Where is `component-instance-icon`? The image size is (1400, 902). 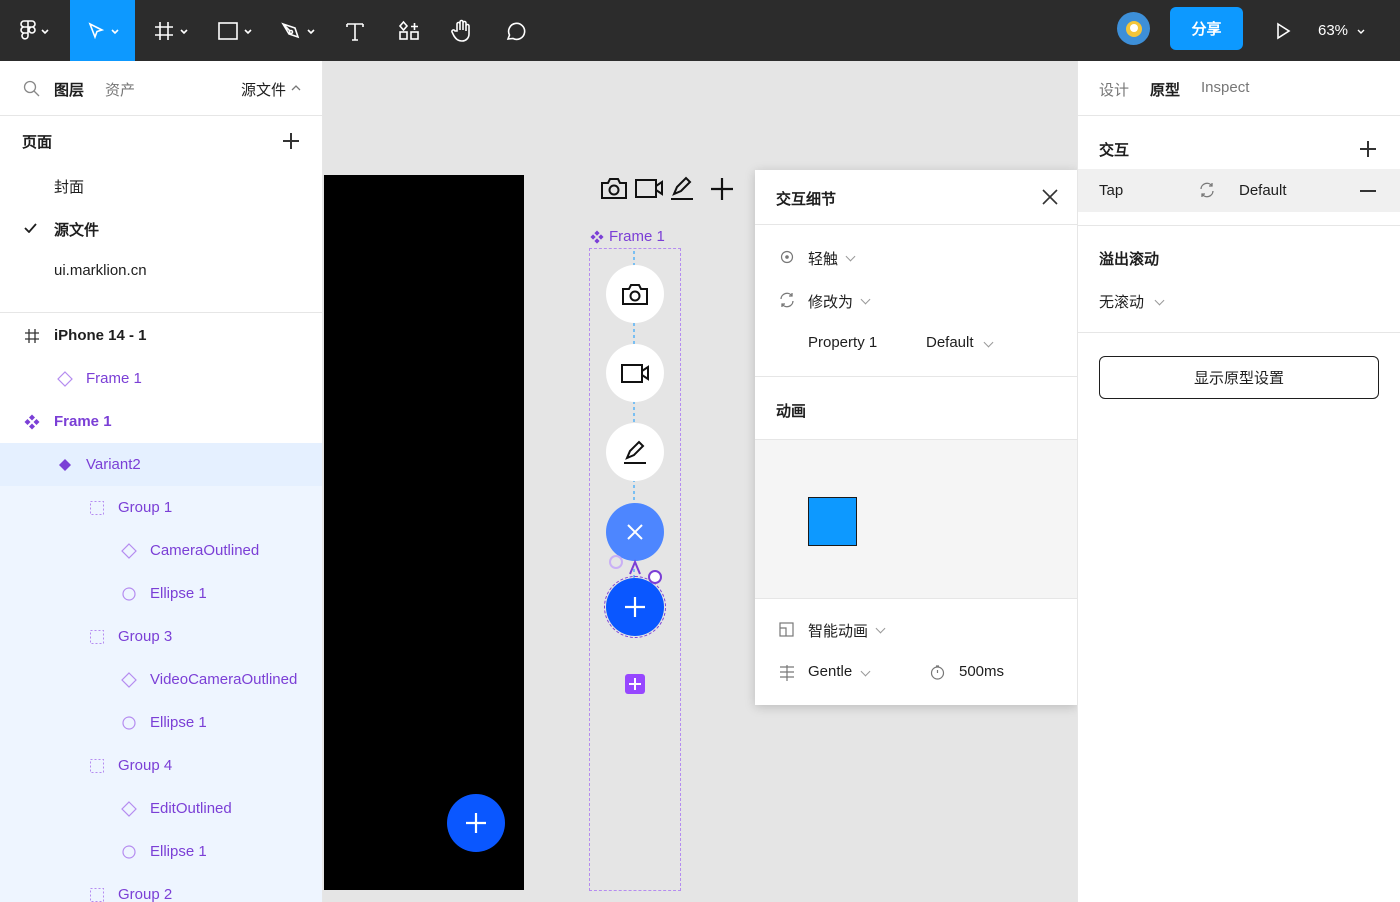
component-instance-icon is located at coordinates (129, 550).